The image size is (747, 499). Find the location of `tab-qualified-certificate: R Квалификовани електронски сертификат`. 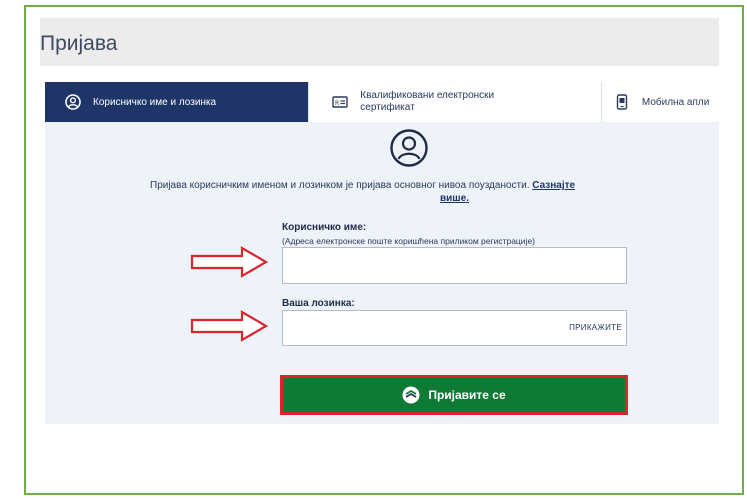

tab-qualified-certificate: R Квалификовани електронски сертификат is located at coordinates (455, 102).